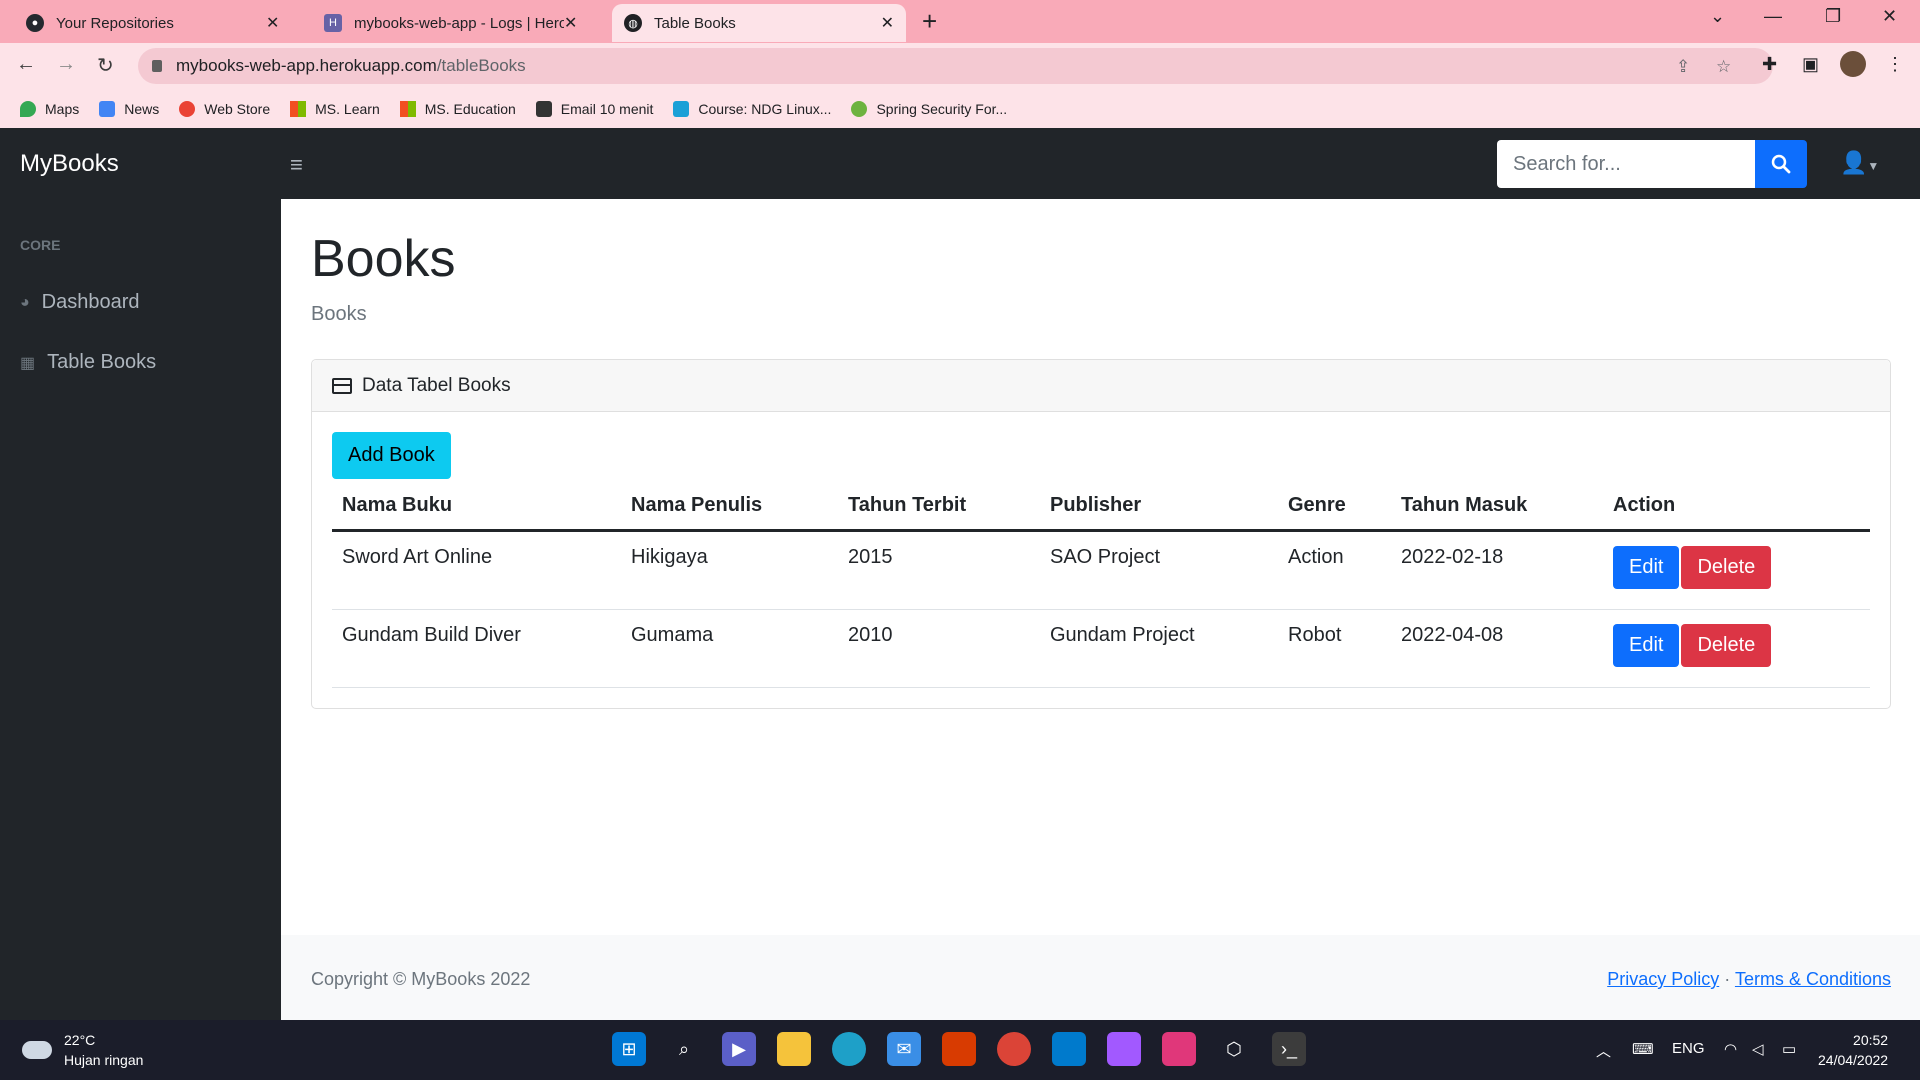 The width and height of the screenshot is (1920, 1080). What do you see at coordinates (28, 363) in the screenshot?
I see `table-icon: ▦` at bounding box center [28, 363].